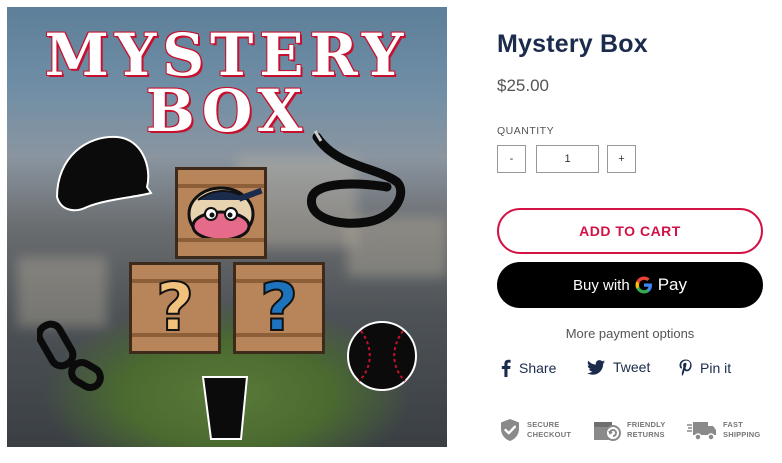 This screenshot has width=782, height=463. I want to click on quantity-input, so click(567, 159).